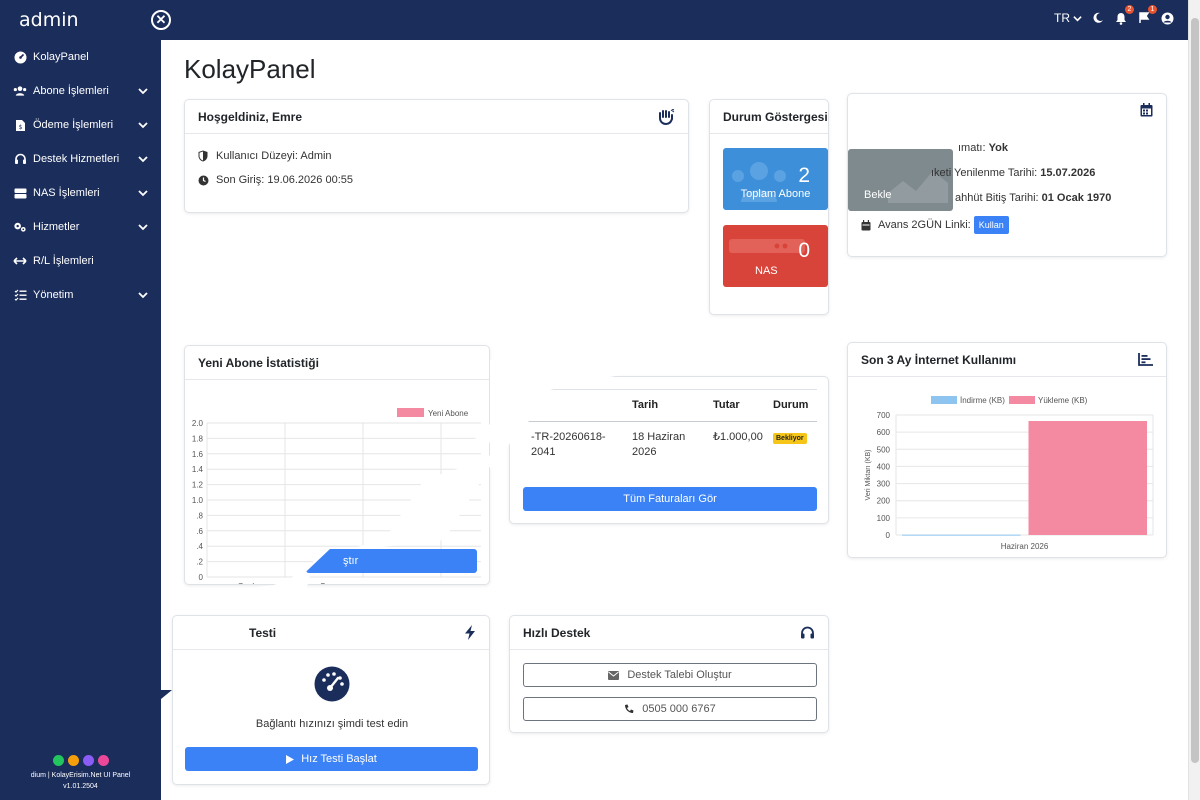  What do you see at coordinates (1145, 359) in the screenshot?
I see `bar-chart-icon` at bounding box center [1145, 359].